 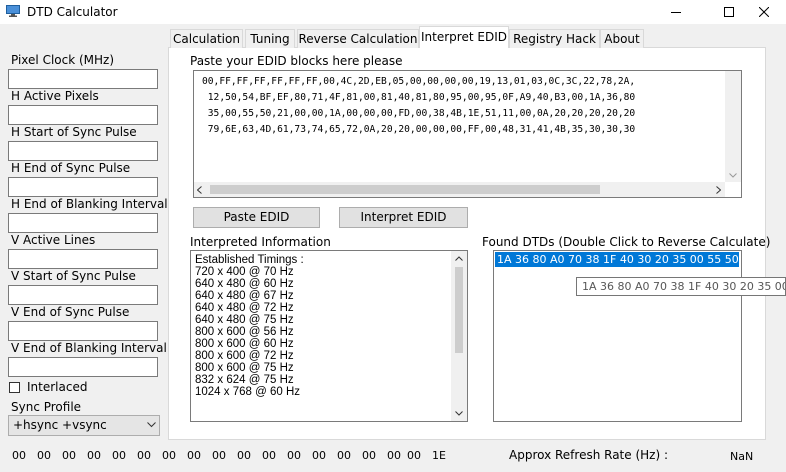 I want to click on v-start-sync-label: V Start of Sync Pulse, so click(x=73, y=276).